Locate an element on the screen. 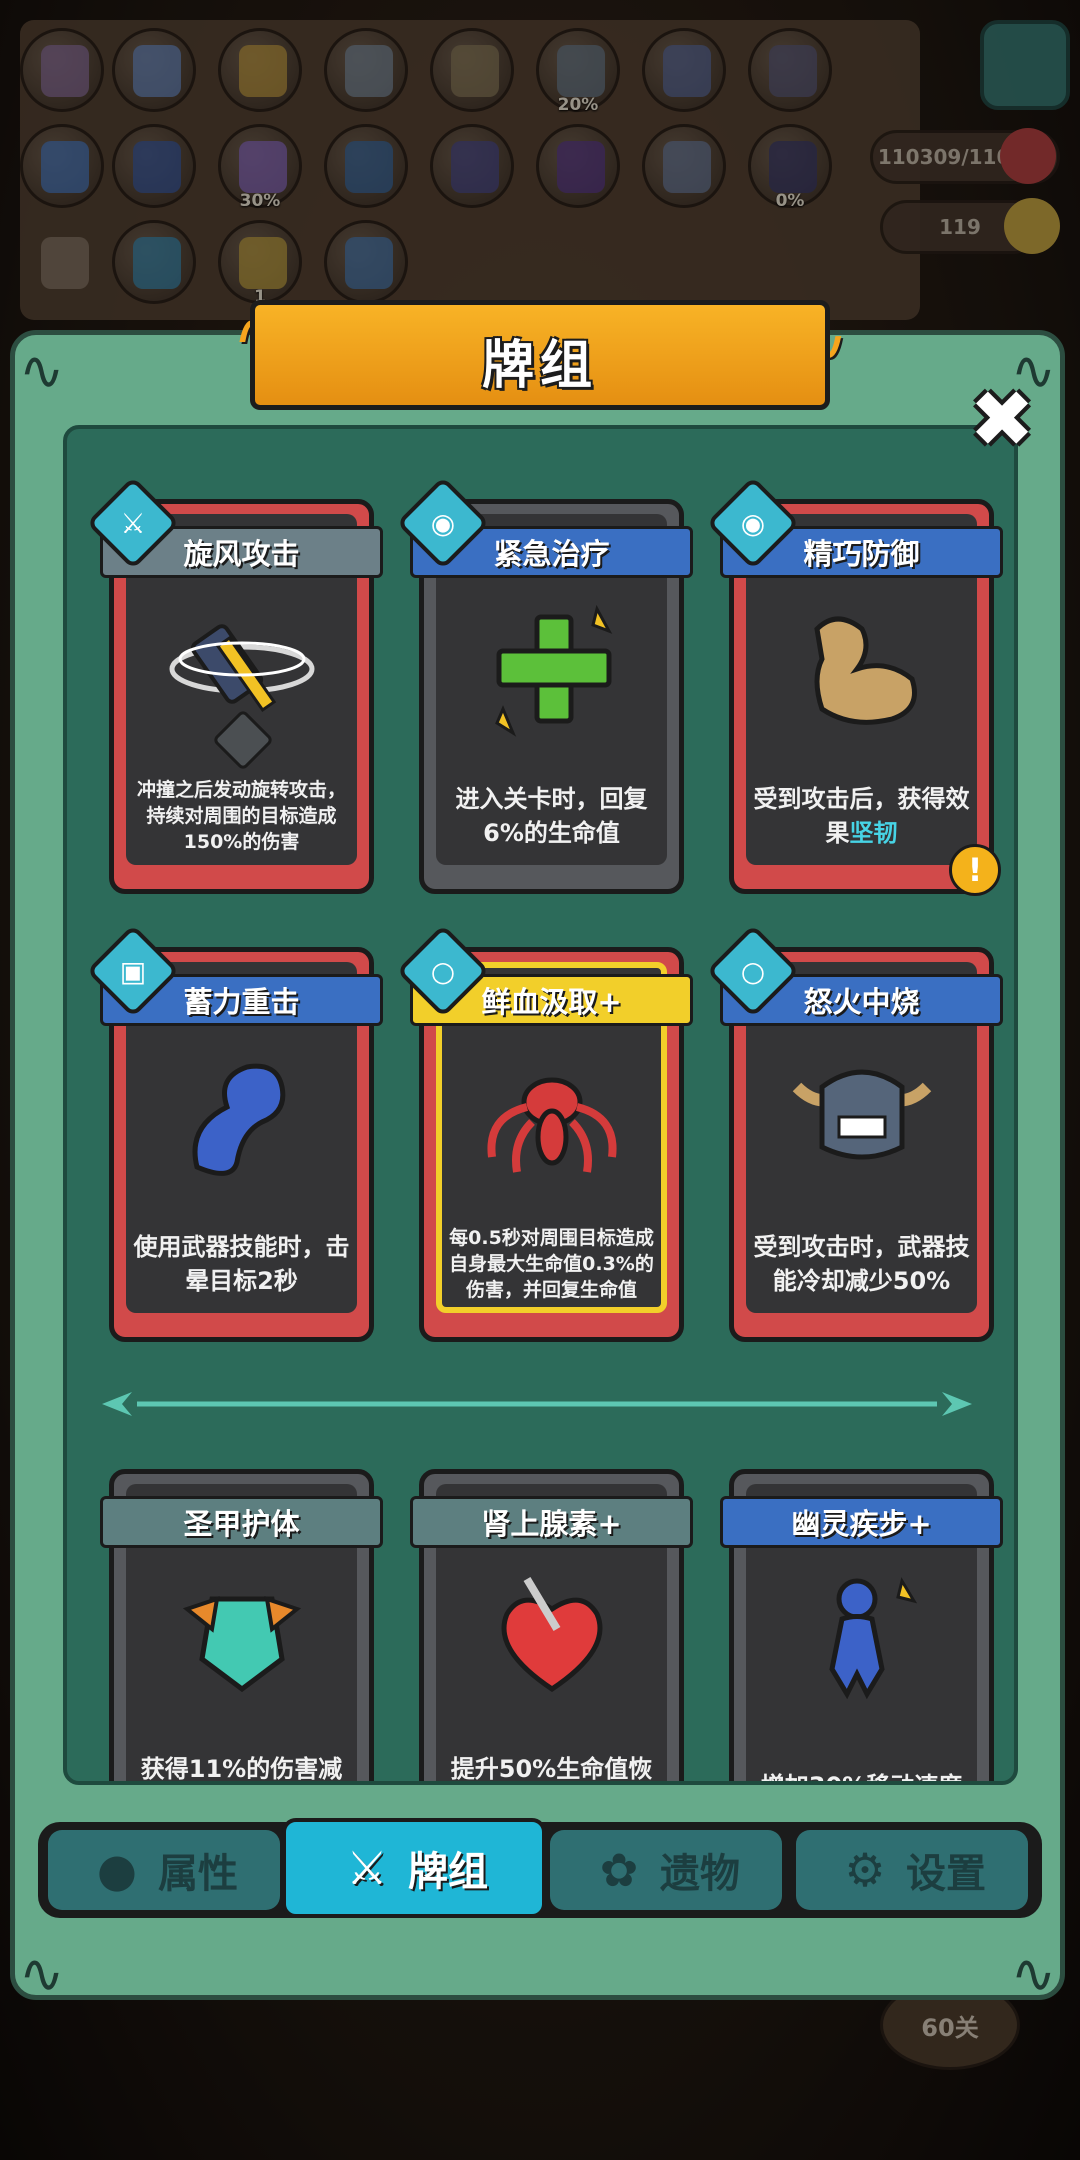 This screenshot has height=2160, width=1080. card-holy-armor: 圣甲护体 获得11%的伤害减免 is located at coordinates (241, 1626).